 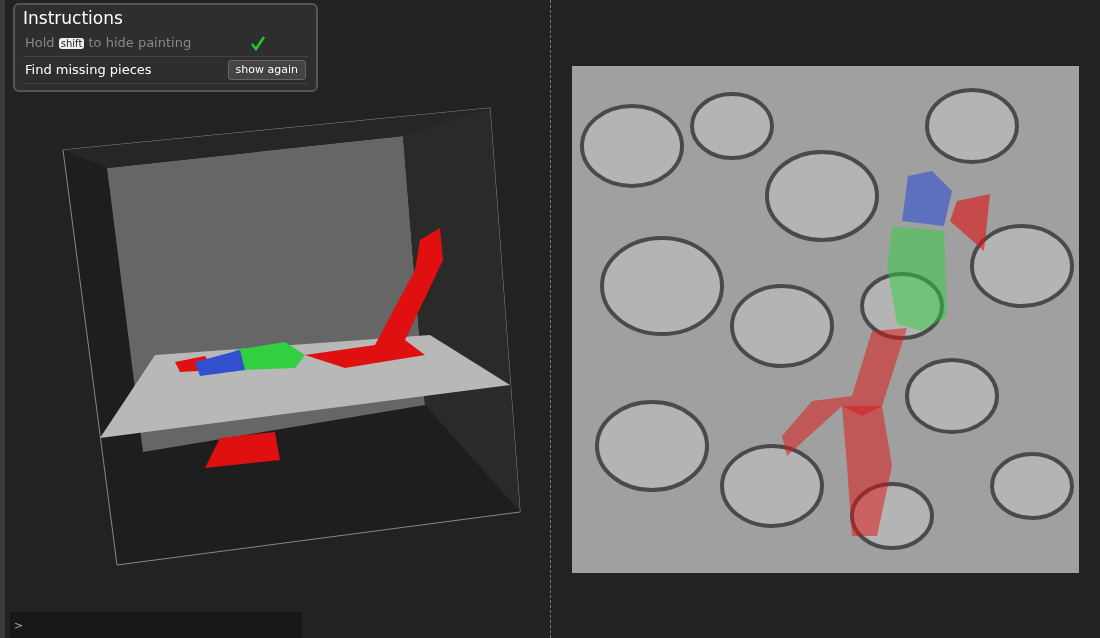 I want to click on console-bar: >, so click(x=156, y=625).